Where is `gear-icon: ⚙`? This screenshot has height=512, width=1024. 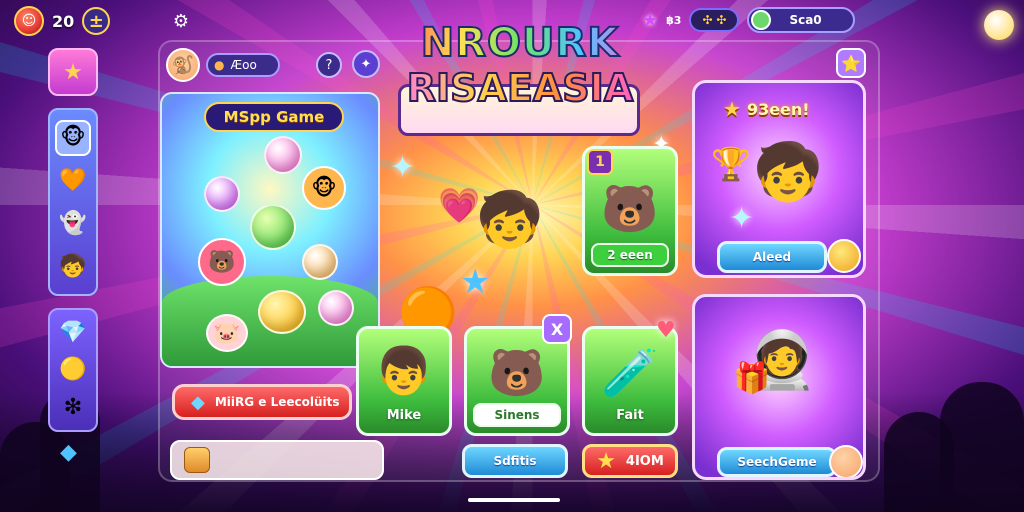 gear-icon: ⚙ is located at coordinates (181, 21).